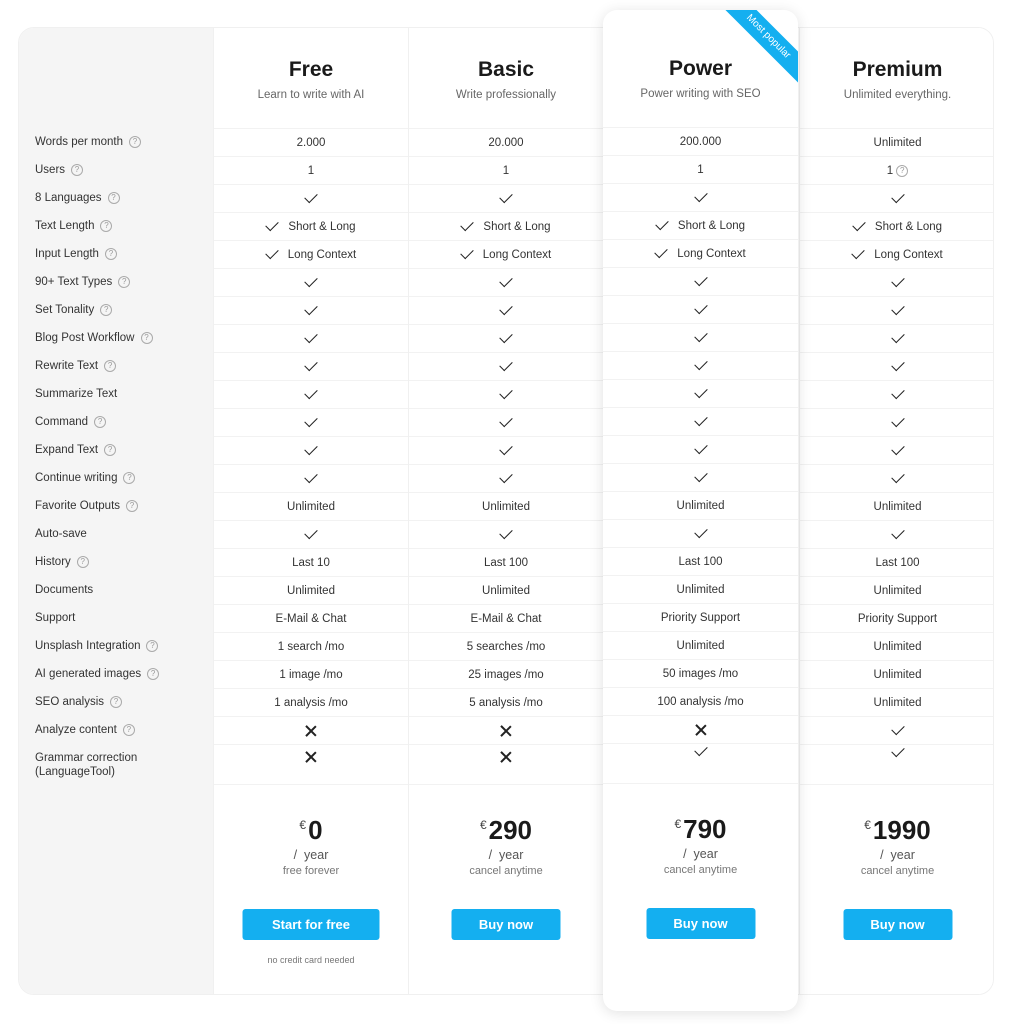 This screenshot has height=1024, width=1011. Describe the element at coordinates (311, 924) in the screenshot. I see `start-for-free-button: Start for free` at that location.